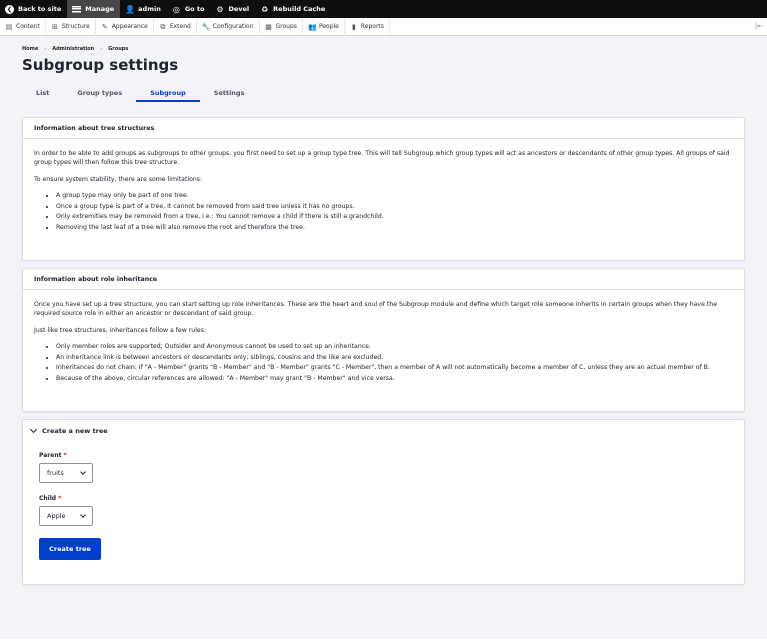 This screenshot has height=641, width=767. Describe the element at coordinates (104, 26) in the screenshot. I see `appearance-icon: ✎` at that location.